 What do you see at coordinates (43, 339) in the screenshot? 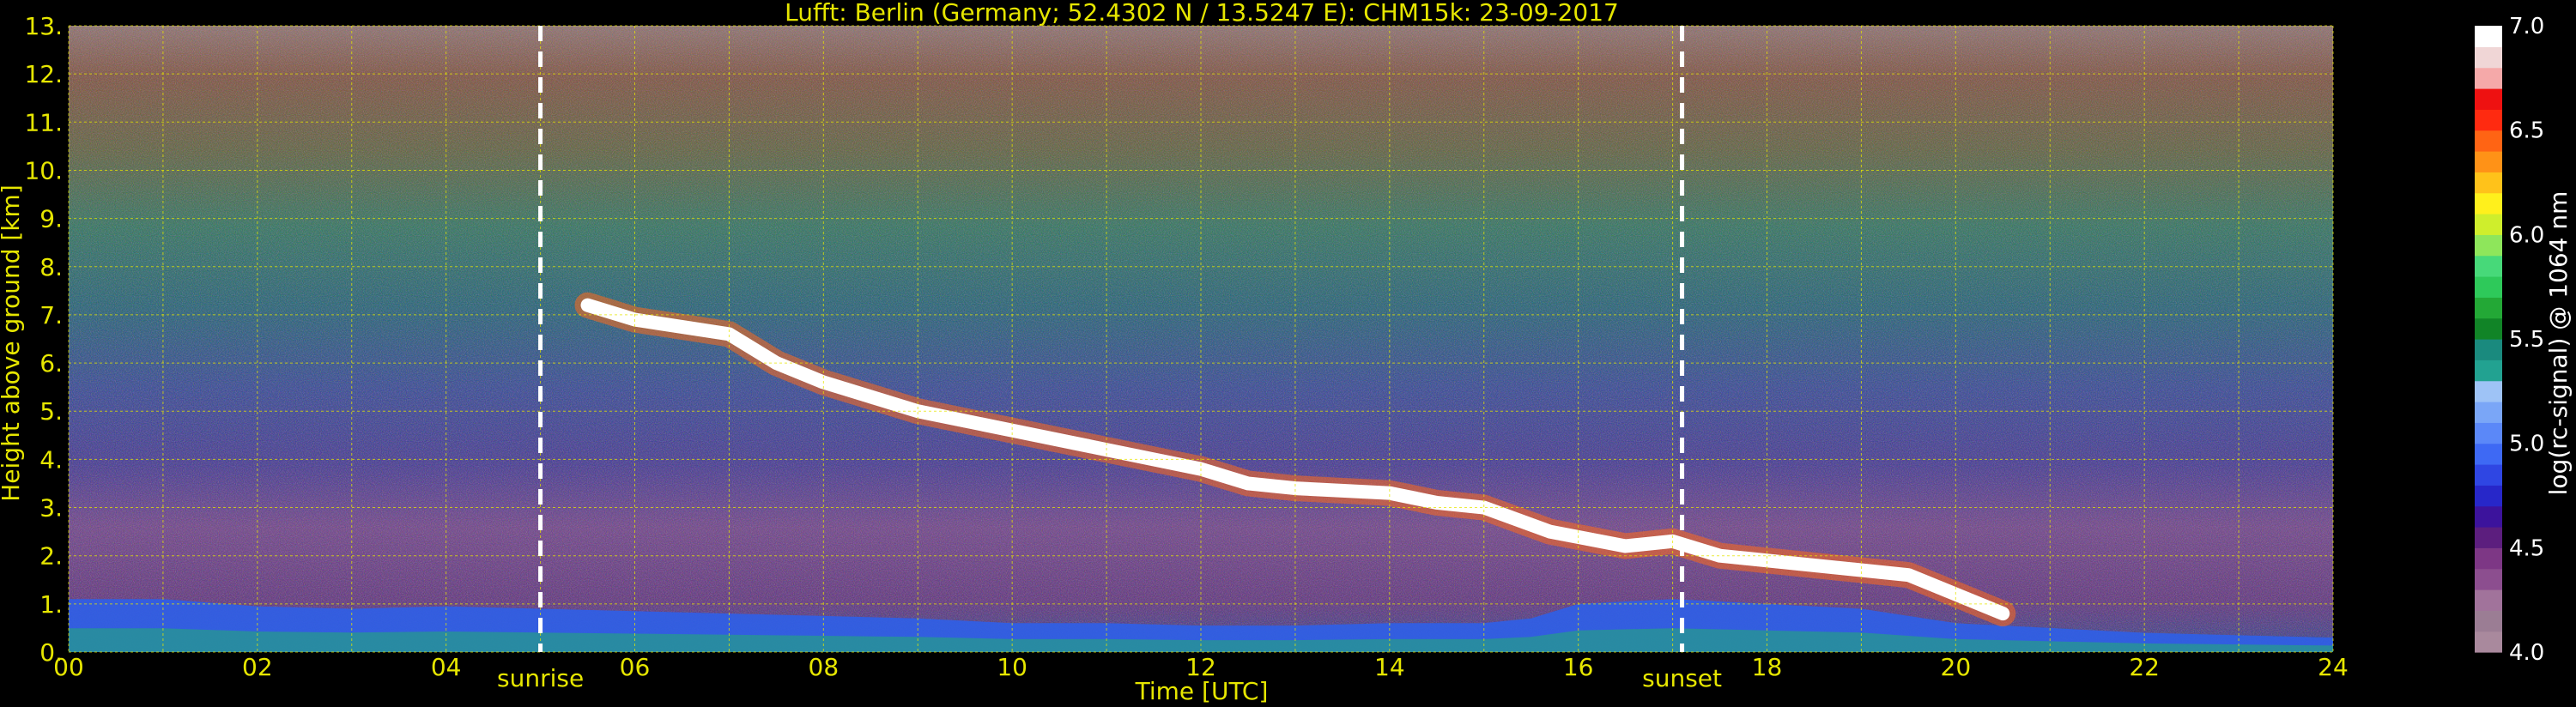
I see `y-tick-labels: 0.1.2.3.4.5.6.7.8.9.10.11.12.13.` at bounding box center [43, 339].